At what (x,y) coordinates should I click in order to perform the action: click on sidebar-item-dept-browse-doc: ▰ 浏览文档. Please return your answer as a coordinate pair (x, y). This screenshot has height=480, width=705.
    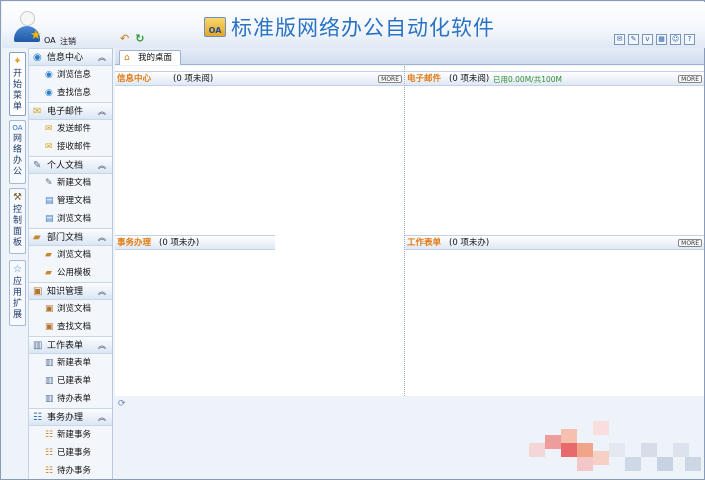
    Looking at the image, I should click on (70, 255).